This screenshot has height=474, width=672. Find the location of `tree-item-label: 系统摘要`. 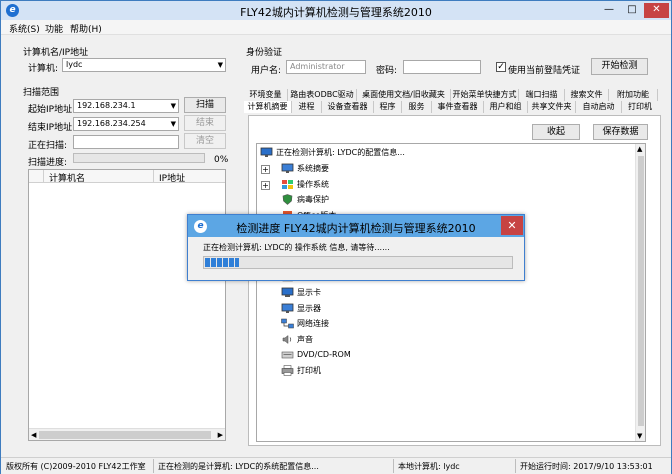

tree-item-label: 系统摘要 is located at coordinates (313, 168).